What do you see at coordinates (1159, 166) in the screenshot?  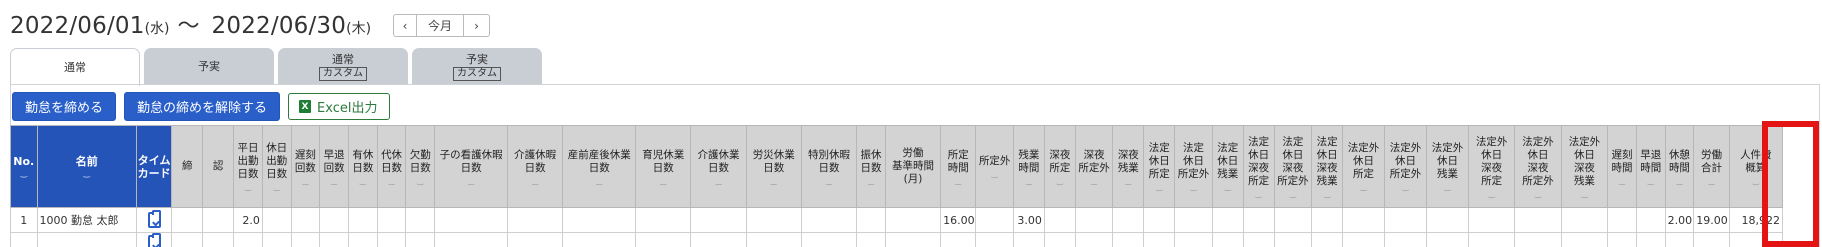 I see `column-header-27: 法定 休日 所定 ‿` at bounding box center [1159, 166].